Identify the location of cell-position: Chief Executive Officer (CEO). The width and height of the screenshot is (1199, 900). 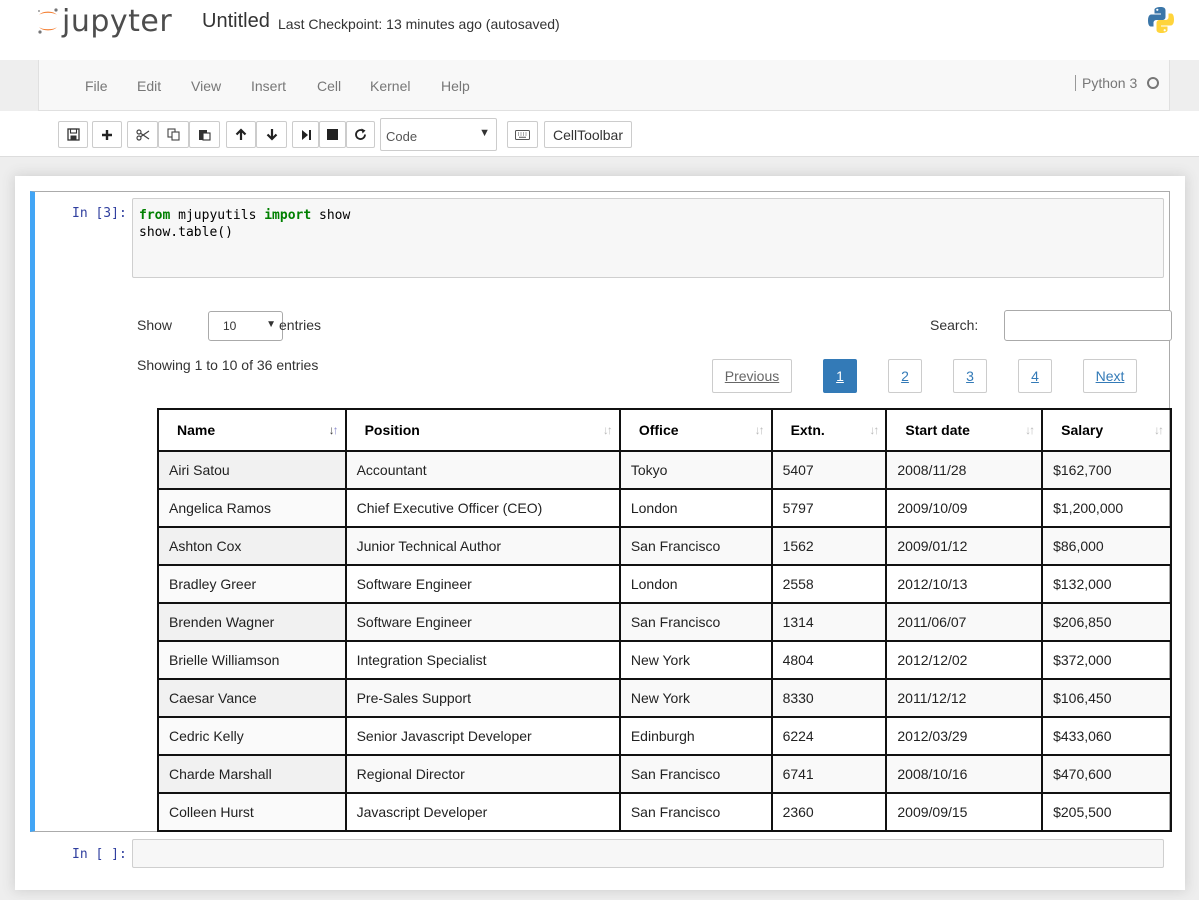
(482, 508).